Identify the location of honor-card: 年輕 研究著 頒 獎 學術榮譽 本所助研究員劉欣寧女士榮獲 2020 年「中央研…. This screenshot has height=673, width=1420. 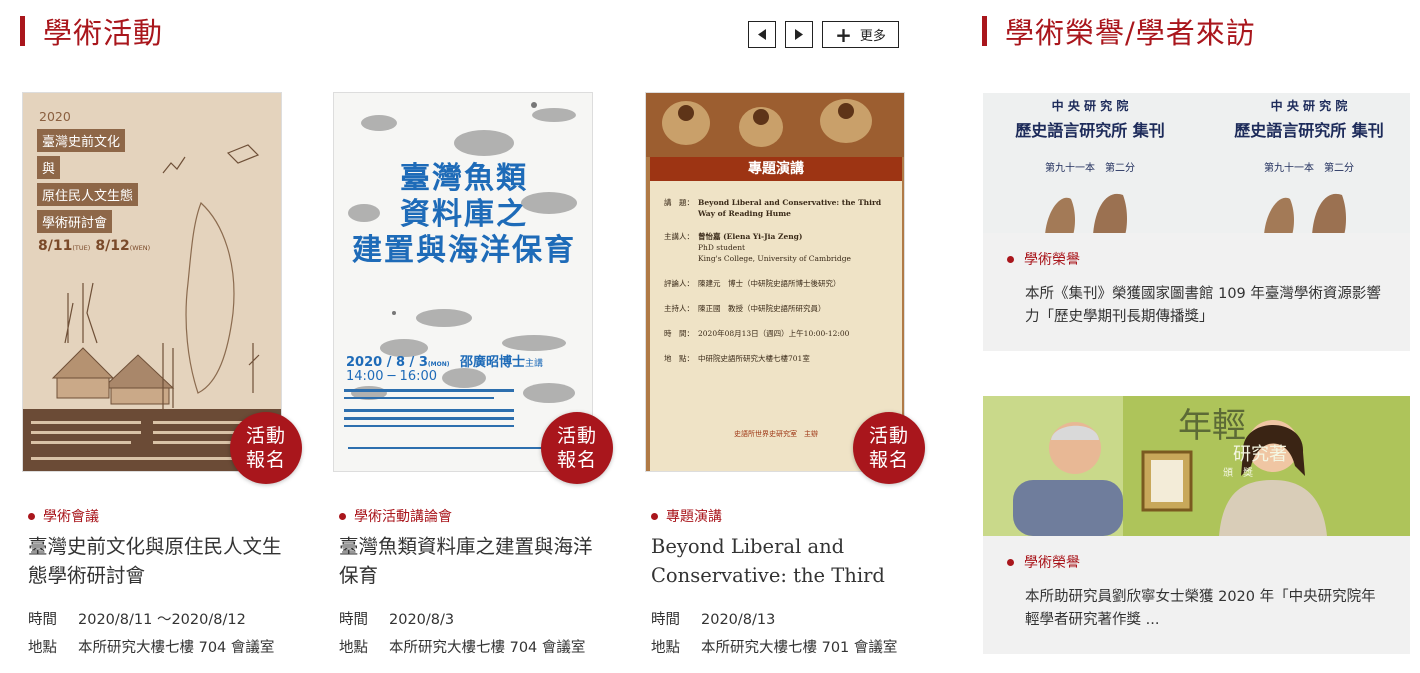
(1196, 525).